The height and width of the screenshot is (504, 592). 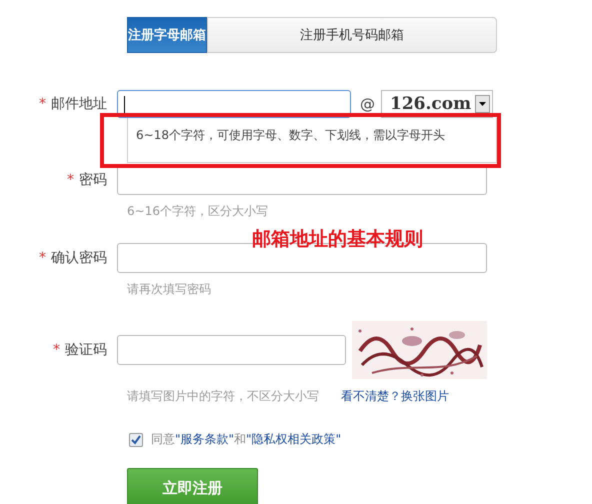 I want to click on field-label: 邮件地址, so click(x=79, y=104).